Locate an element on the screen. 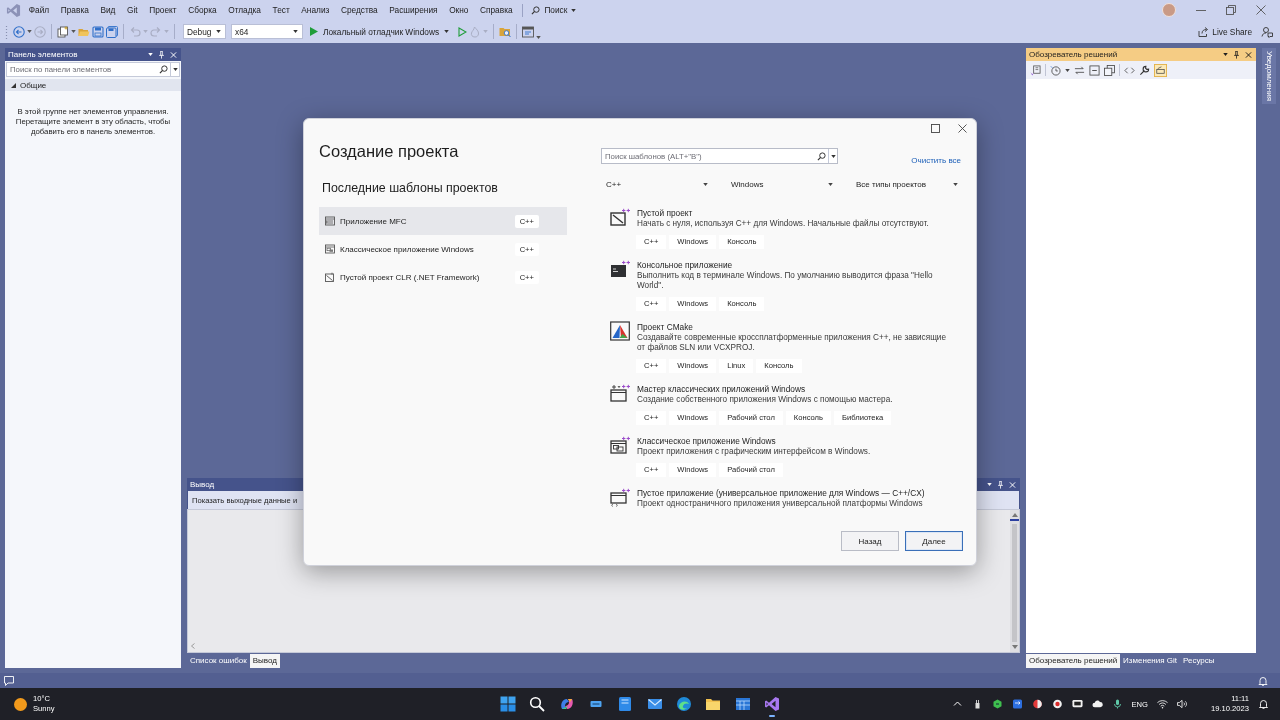  template-name: Проект CMake is located at coordinates (665, 327).